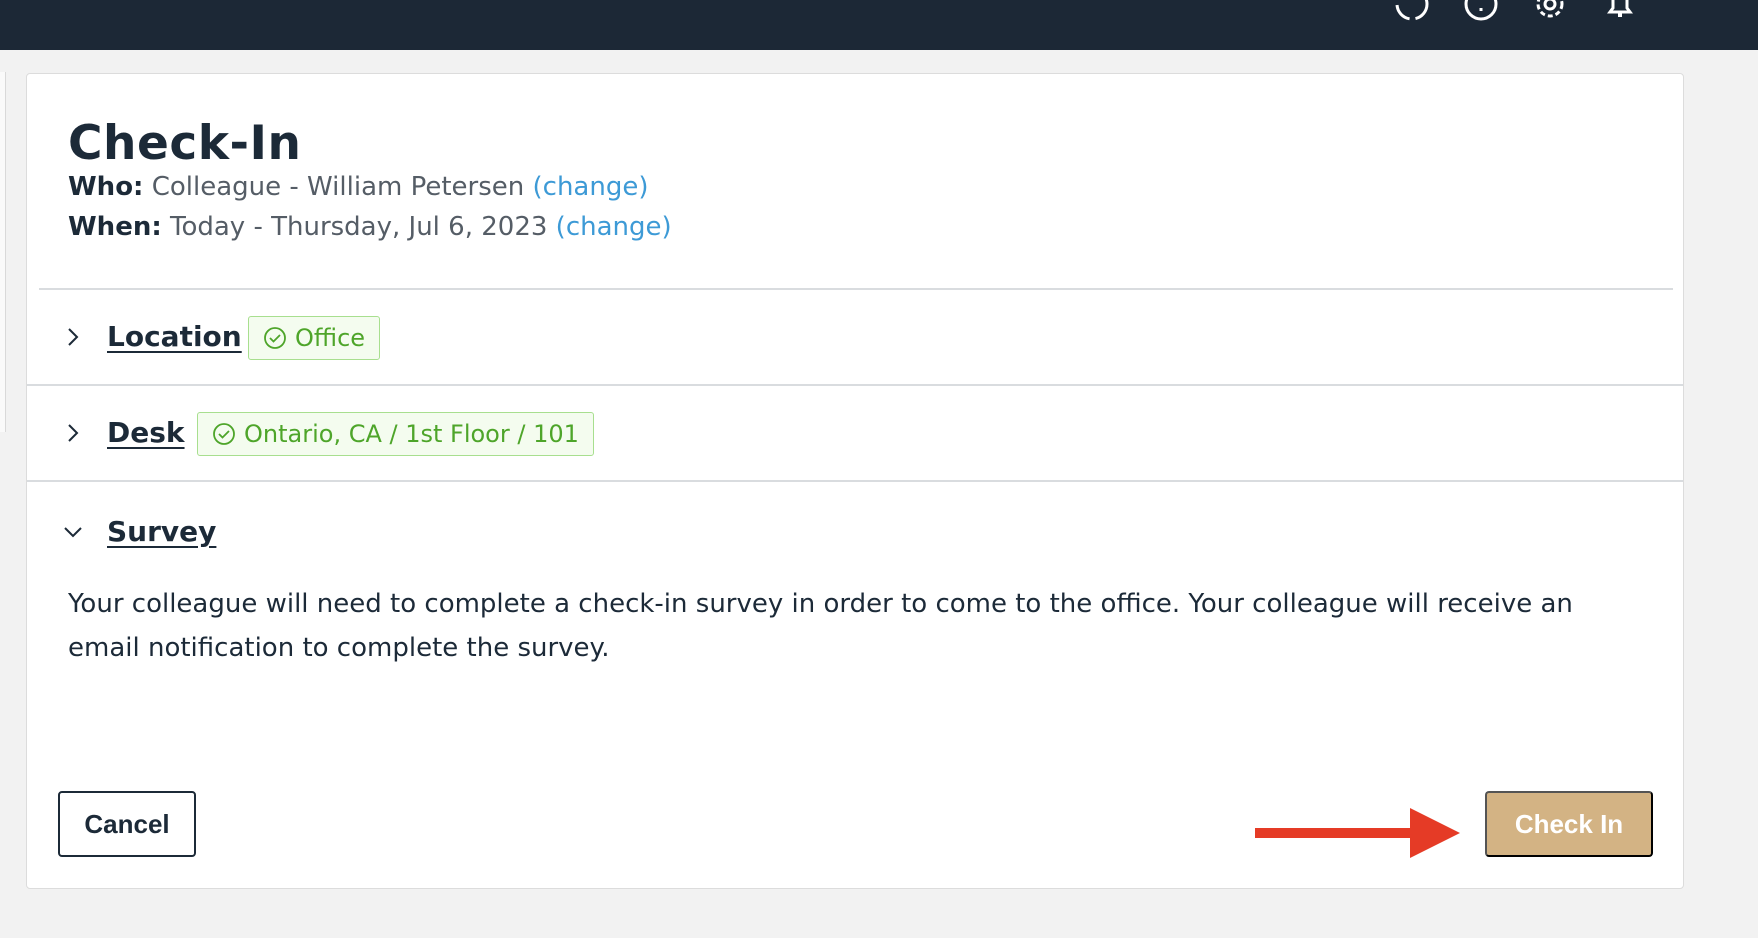 This screenshot has width=1758, height=938. I want to click on chevron-down-icon, so click(73, 532).